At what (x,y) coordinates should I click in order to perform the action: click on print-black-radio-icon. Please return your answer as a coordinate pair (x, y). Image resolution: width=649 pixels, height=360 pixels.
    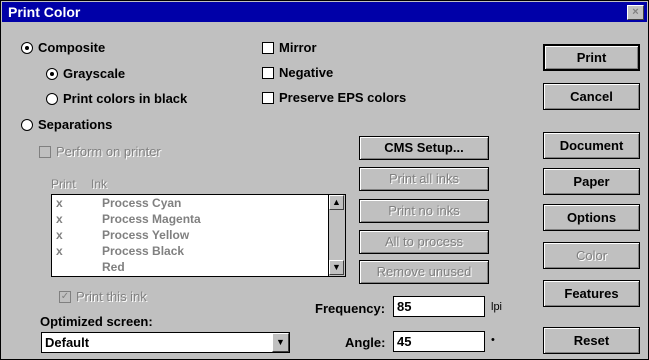
    Looking at the image, I should click on (52, 99).